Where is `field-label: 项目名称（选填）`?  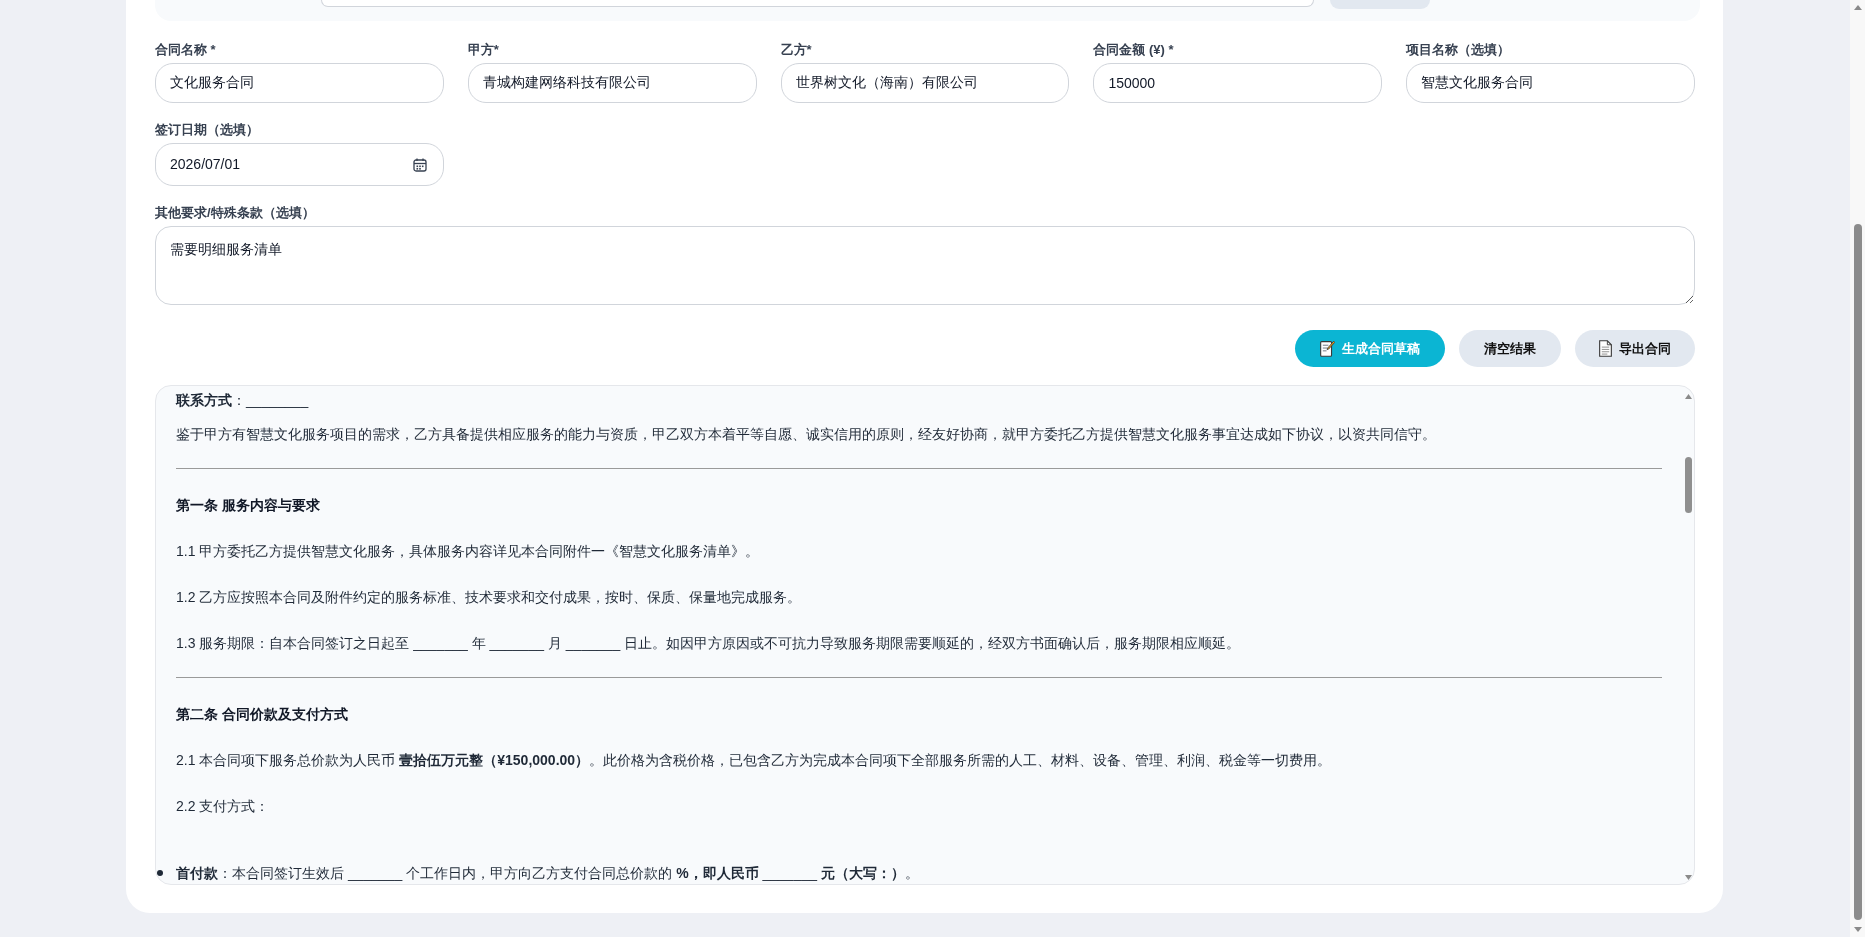 field-label: 项目名称（选填） is located at coordinates (1458, 49).